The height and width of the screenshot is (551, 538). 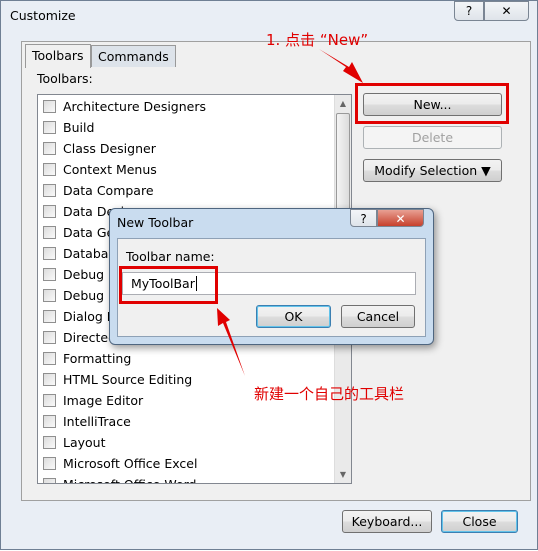 I want to click on arrow-to-input, so click(x=231, y=342).